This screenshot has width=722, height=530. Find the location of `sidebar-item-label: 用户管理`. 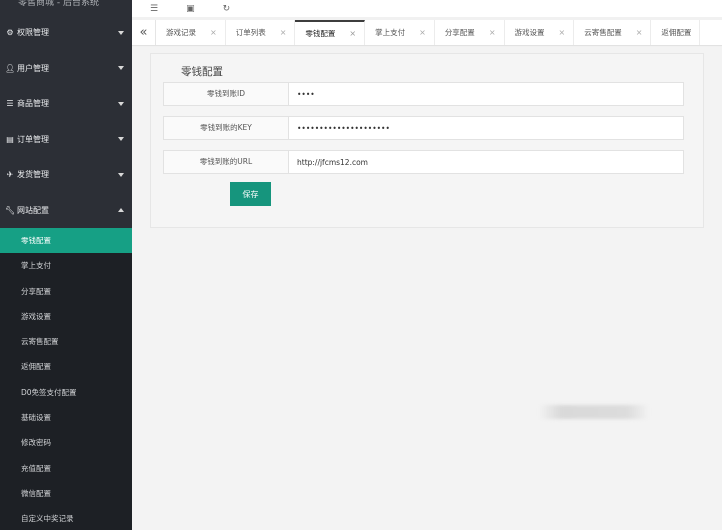

sidebar-item-label: 用户管理 is located at coordinates (33, 68).